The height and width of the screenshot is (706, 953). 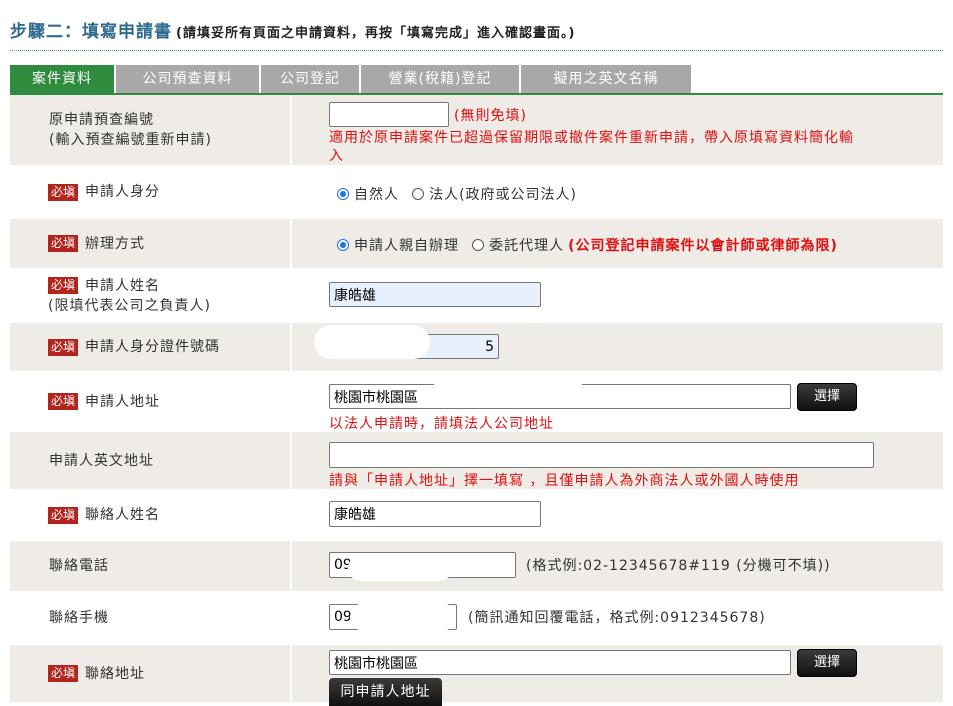 What do you see at coordinates (336, 156) in the screenshot?
I see `prev-case-help-line2: 入` at bounding box center [336, 156].